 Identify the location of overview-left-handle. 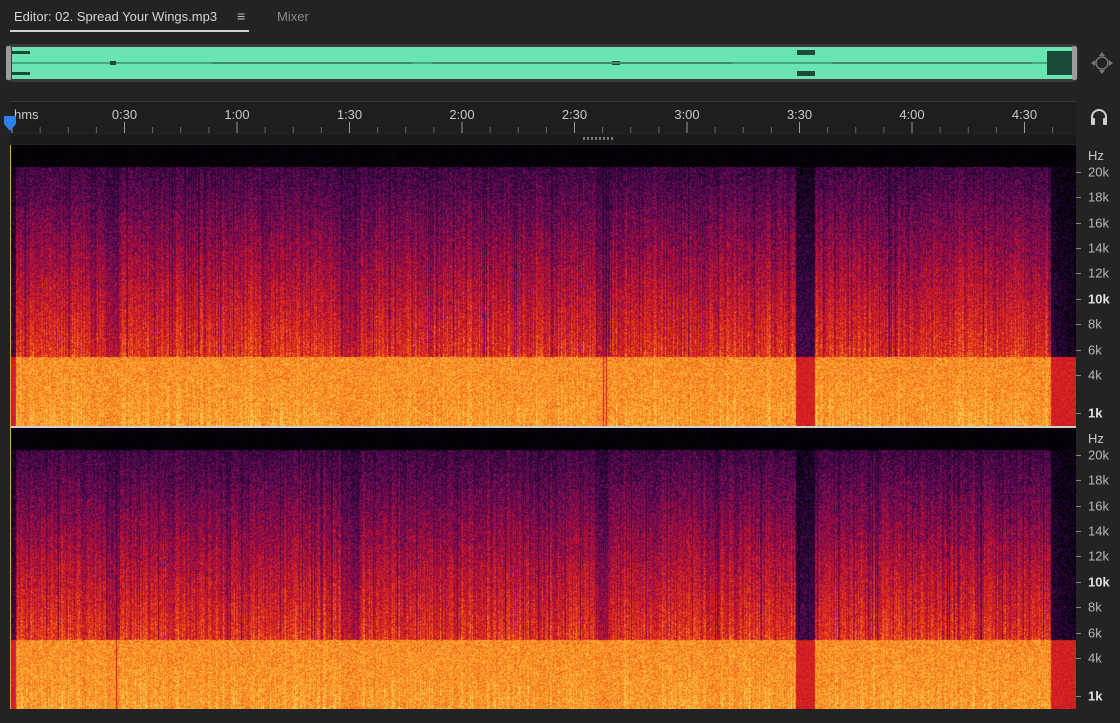
(8, 63).